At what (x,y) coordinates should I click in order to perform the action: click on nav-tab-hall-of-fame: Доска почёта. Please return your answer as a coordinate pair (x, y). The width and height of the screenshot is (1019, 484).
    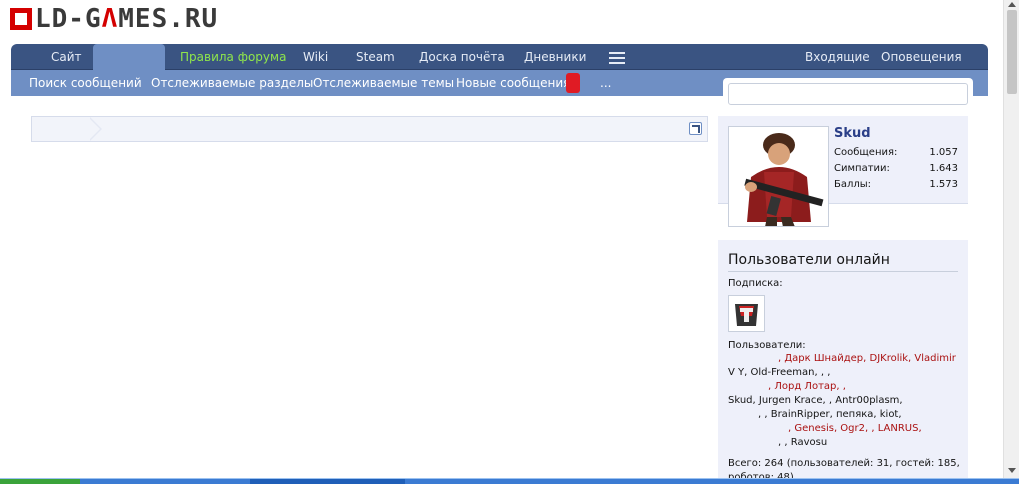
    Looking at the image, I should click on (462, 57).